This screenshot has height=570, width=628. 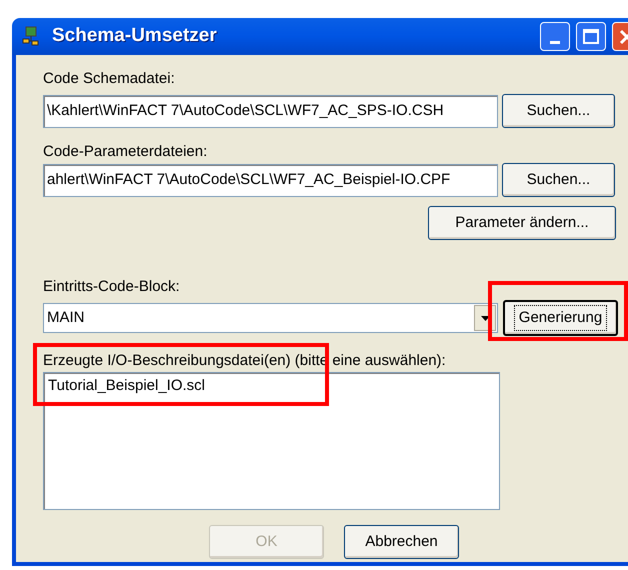 I want to click on generate-button: Generierung, so click(x=560, y=318).